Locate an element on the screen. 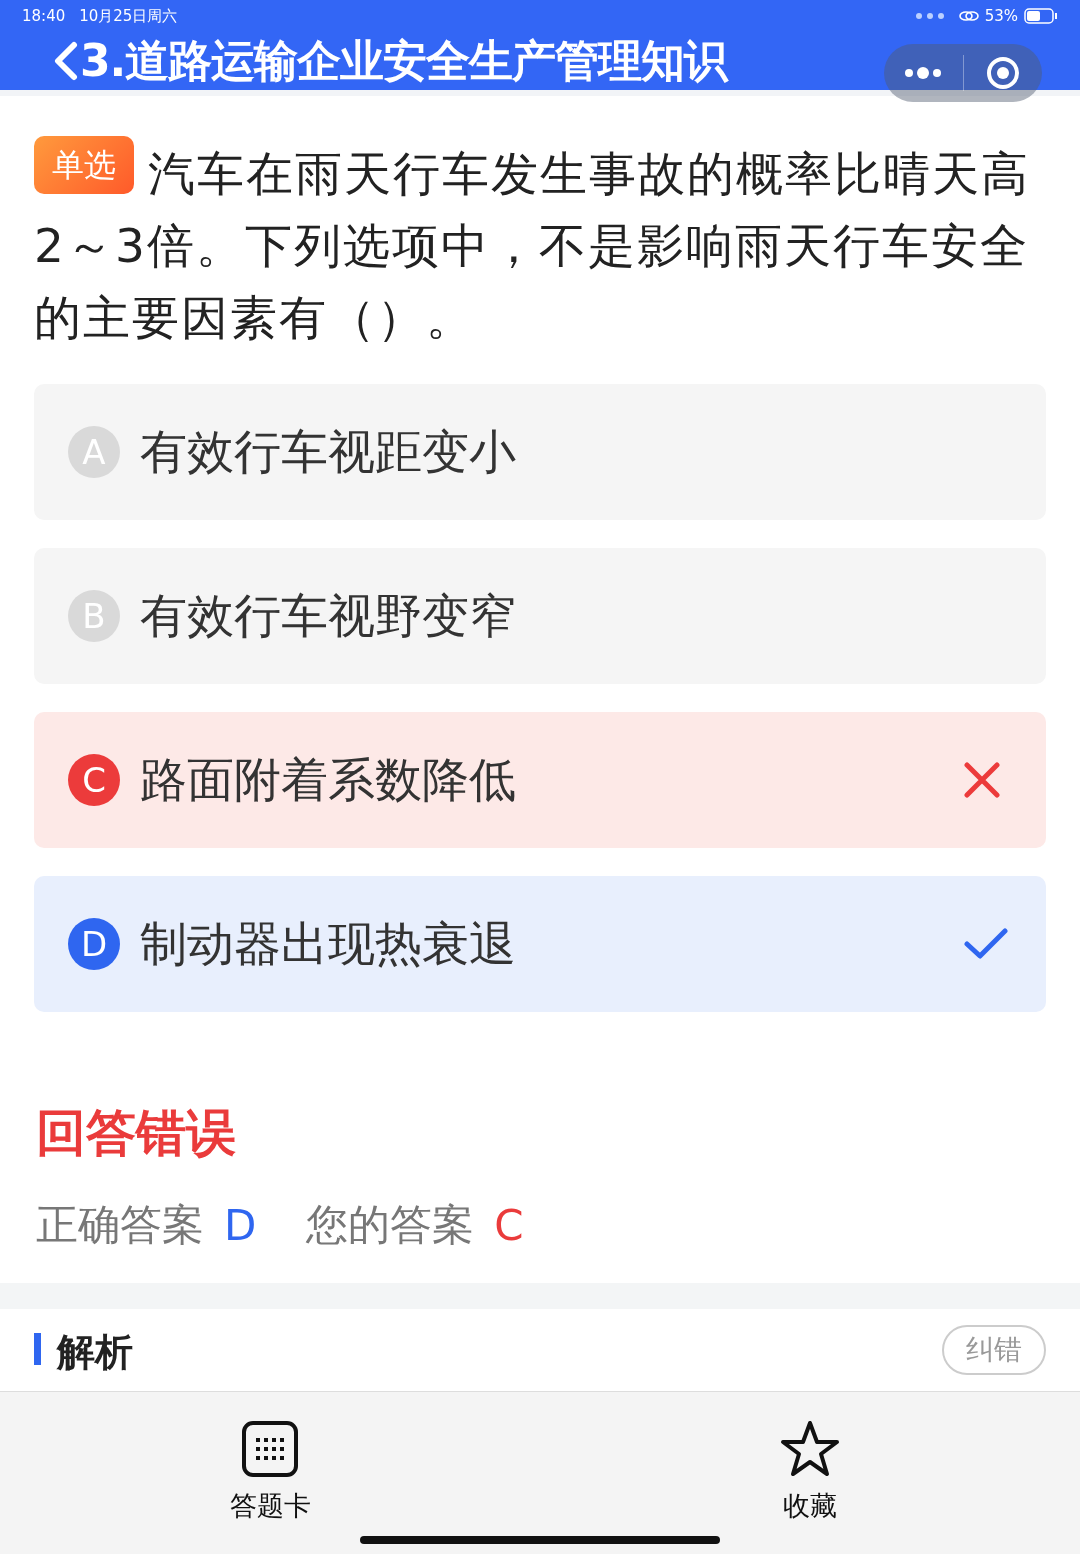 The width and height of the screenshot is (1080, 1554). question-text: 2～3倍。下列选项中，不是影响雨天行车安全的主要因素有（）。 is located at coordinates (531, 281).